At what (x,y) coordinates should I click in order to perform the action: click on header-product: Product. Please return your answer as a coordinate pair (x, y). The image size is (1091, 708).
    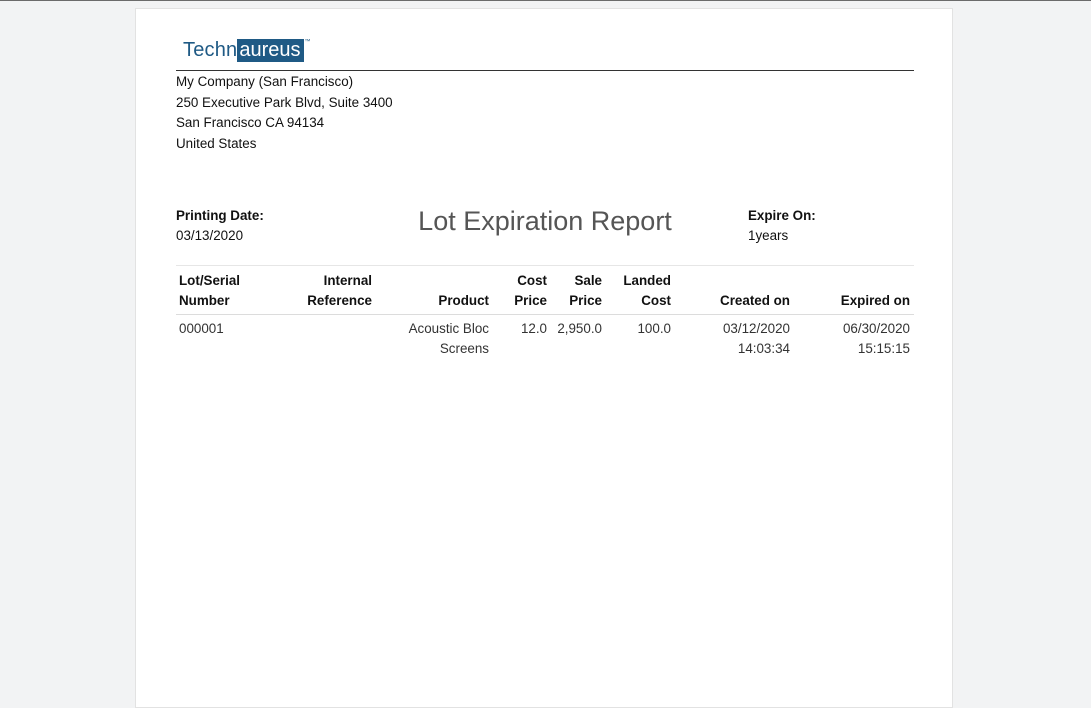
    Looking at the image, I should click on (463, 300).